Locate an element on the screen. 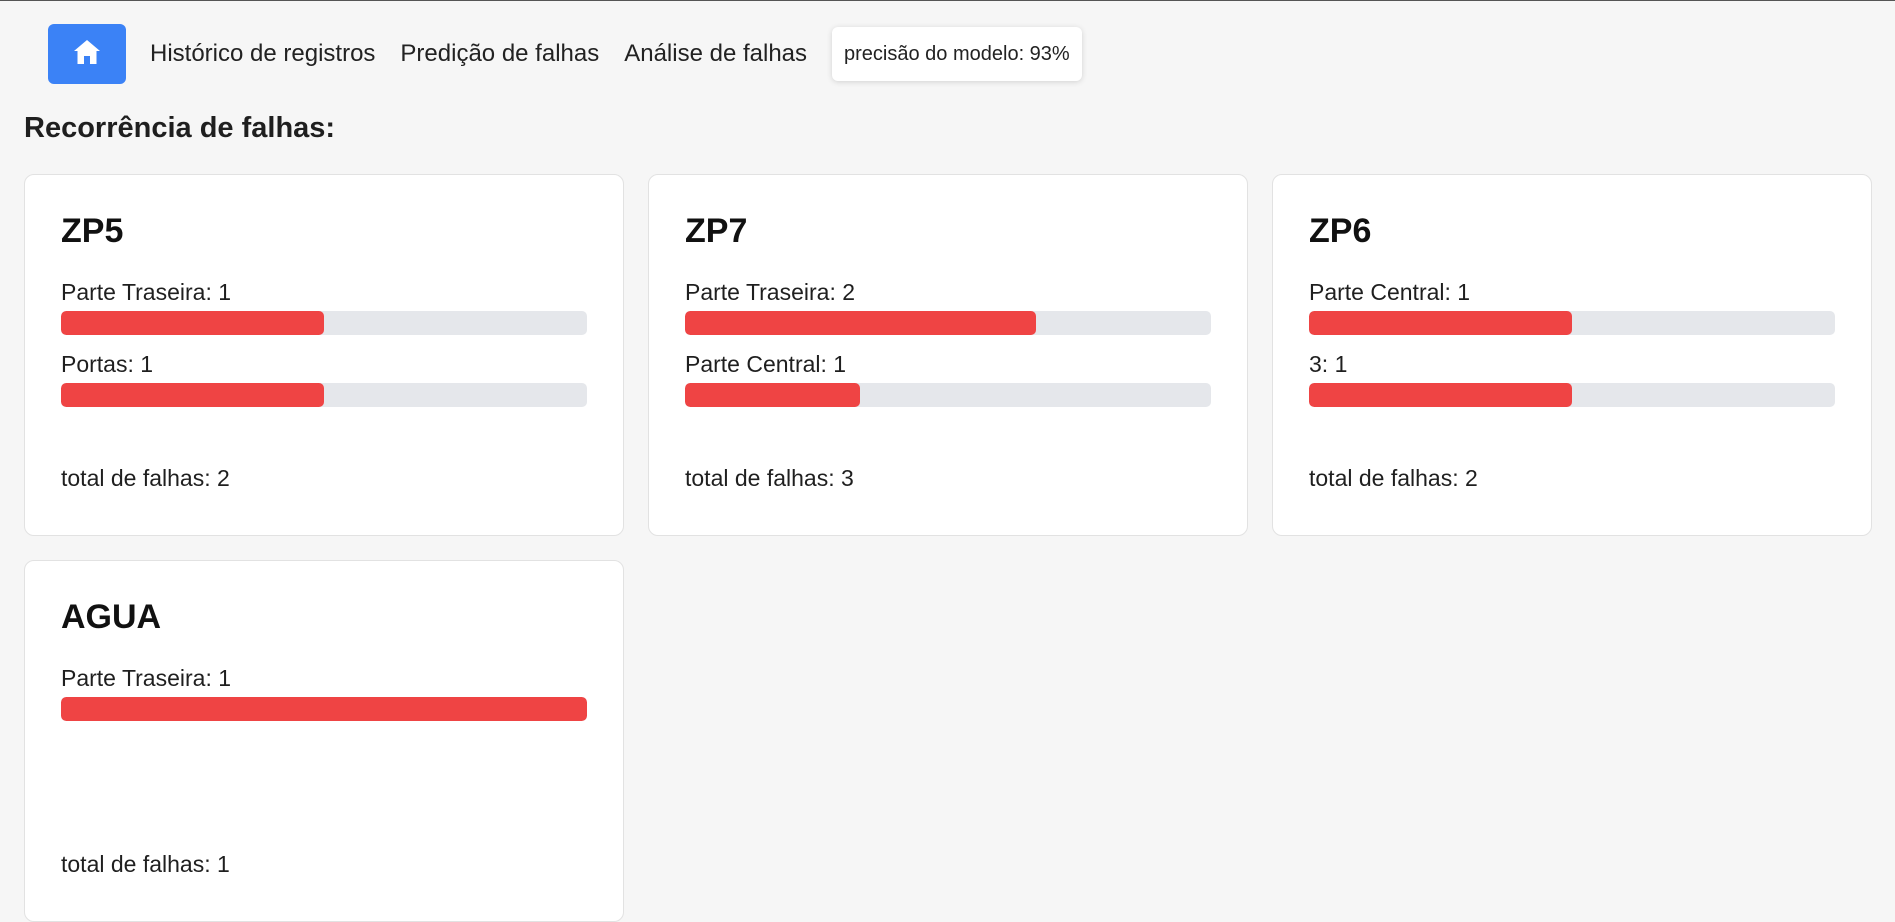 This screenshot has height=922, width=1895. card-title: ZP5 is located at coordinates (92, 231).